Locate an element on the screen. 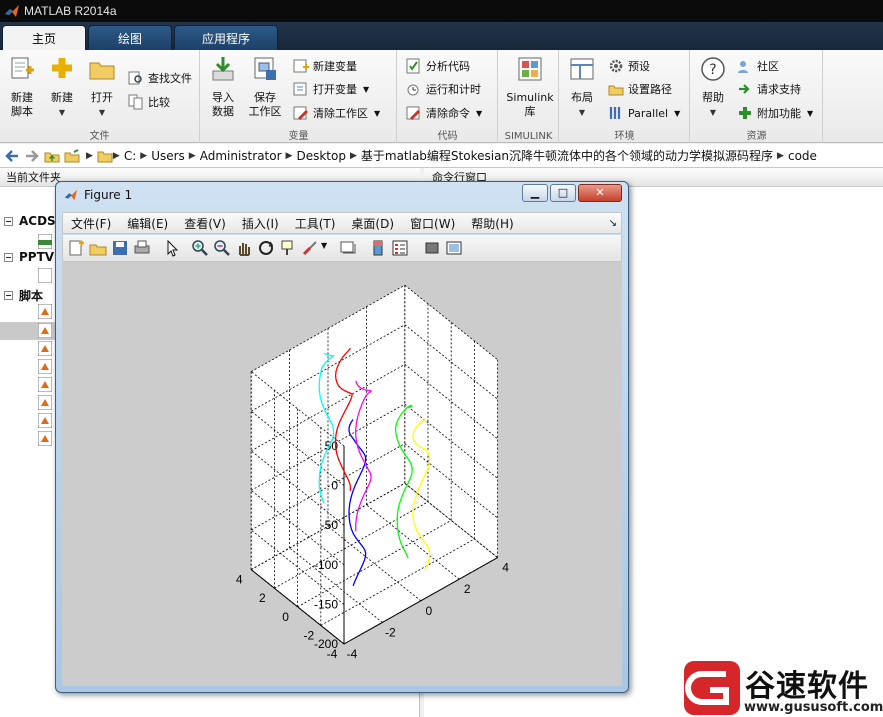 Image resolution: width=883 pixels, height=717 pixels. tree-group-scripts: − 脚本 is located at coordinates (23, 295).